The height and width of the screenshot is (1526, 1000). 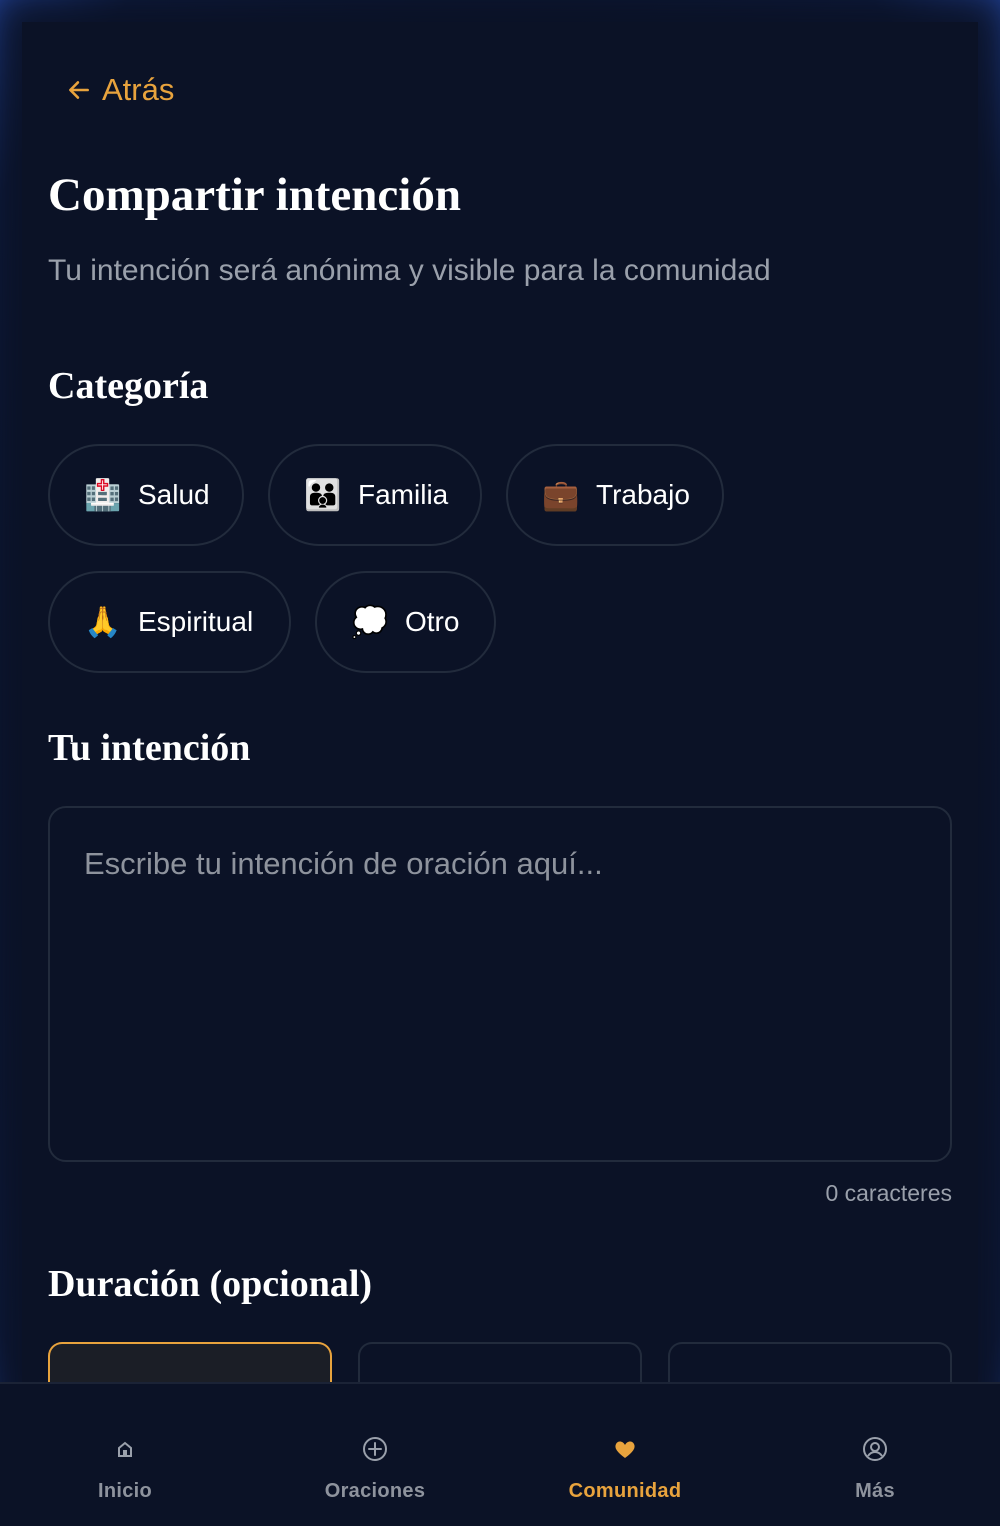 I want to click on category-chip-trabajo: 💼 Trabajo, so click(x=615, y=495).